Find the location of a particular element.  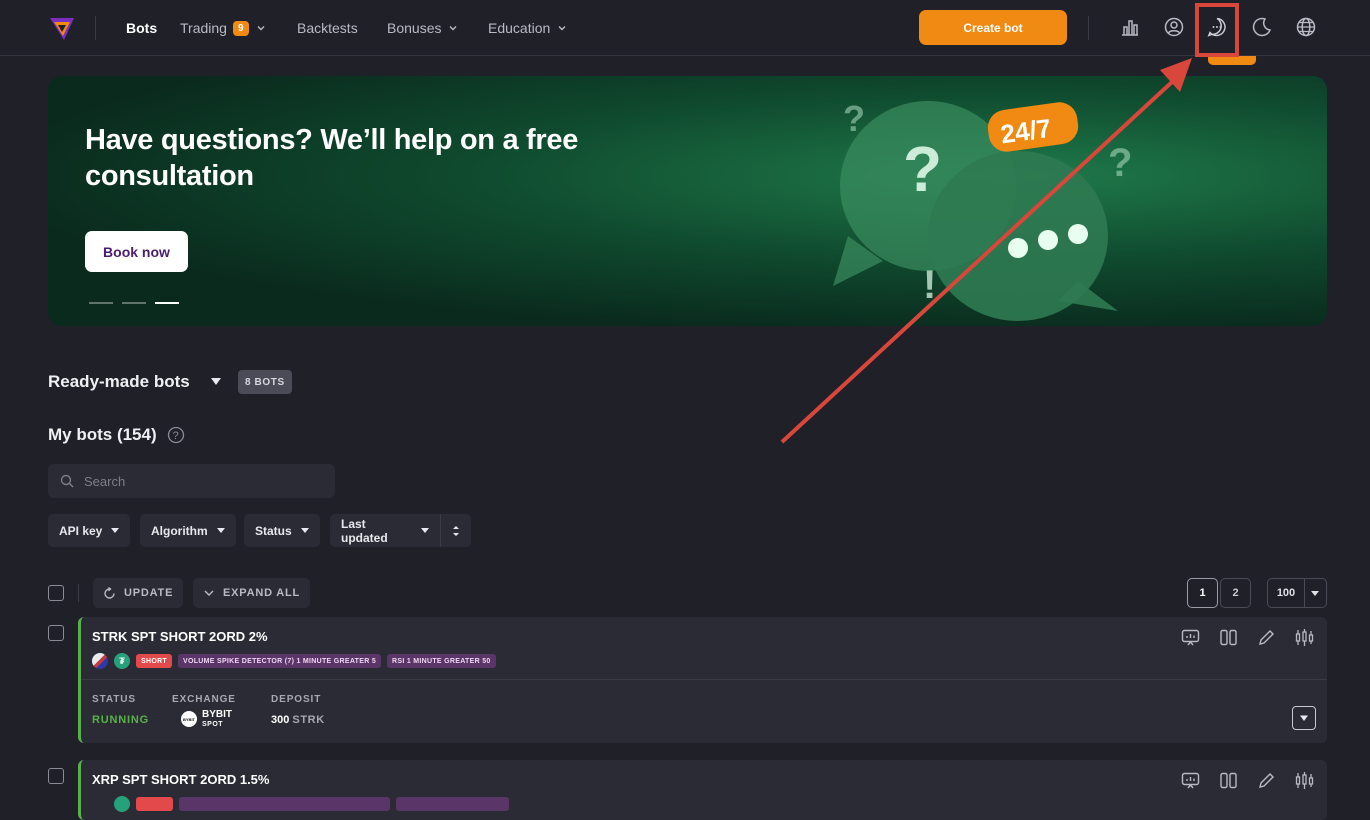

help-icon: ? is located at coordinates (176, 435).